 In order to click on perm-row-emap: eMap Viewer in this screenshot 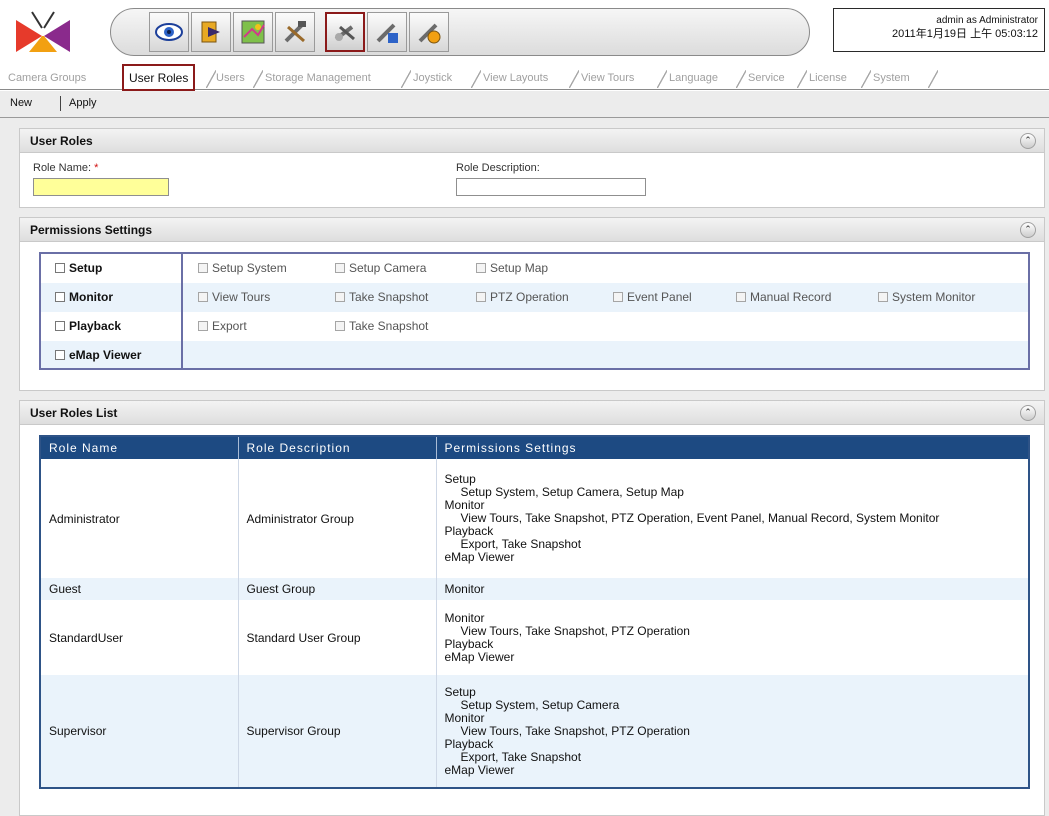, I will do `click(534, 354)`.